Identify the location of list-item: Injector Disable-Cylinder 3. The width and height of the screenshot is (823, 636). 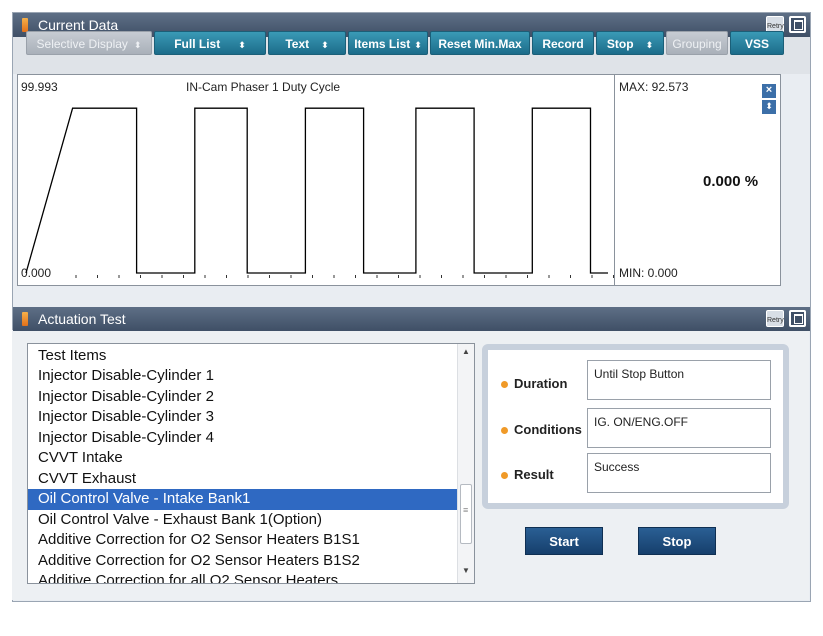
(251, 417).